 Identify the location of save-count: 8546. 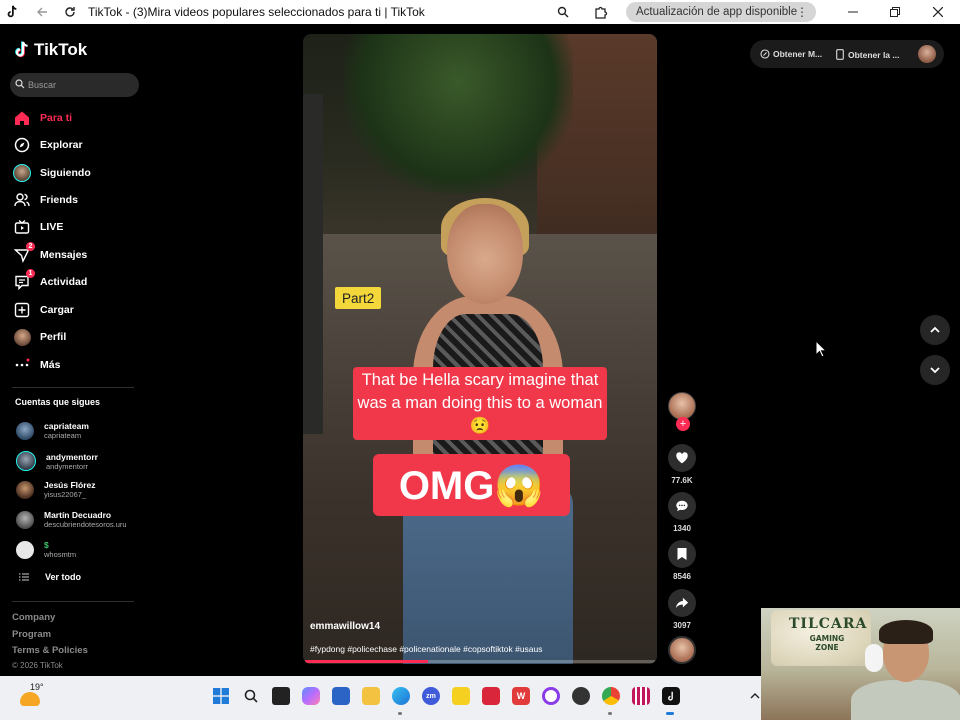
(682, 576).